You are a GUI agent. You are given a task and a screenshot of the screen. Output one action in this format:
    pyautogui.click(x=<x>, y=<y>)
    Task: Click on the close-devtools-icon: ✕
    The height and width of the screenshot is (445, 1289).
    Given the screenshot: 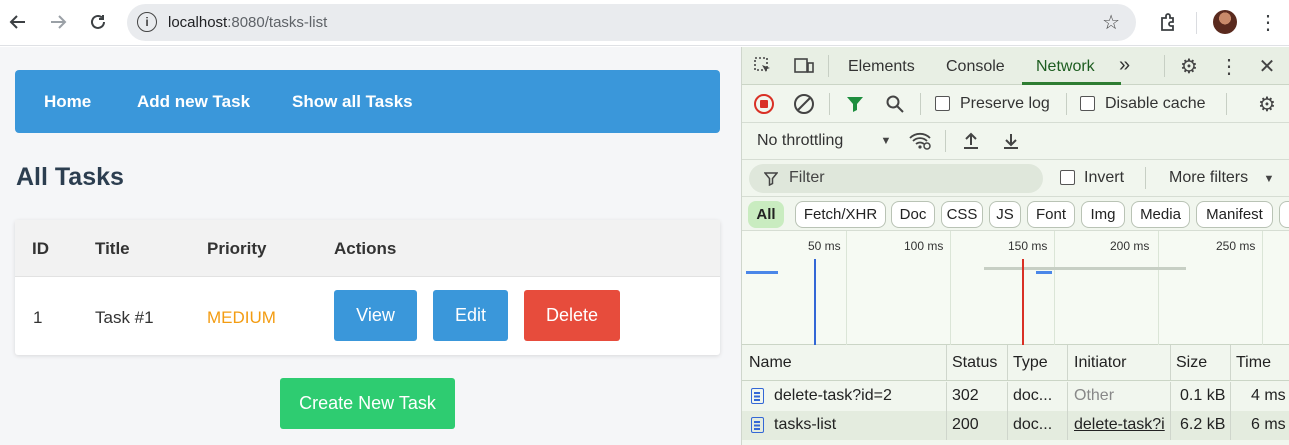 What is the action you would take?
    pyautogui.click(x=1267, y=66)
    